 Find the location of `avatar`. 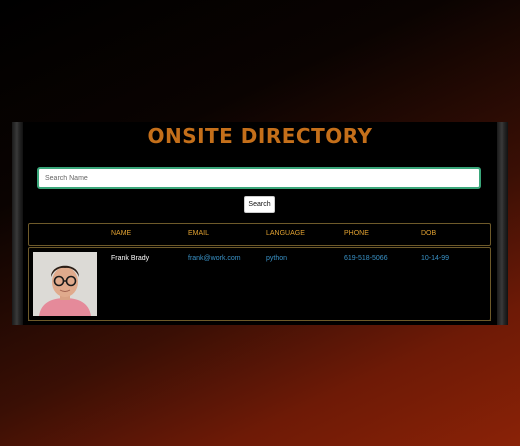

avatar is located at coordinates (65, 284).